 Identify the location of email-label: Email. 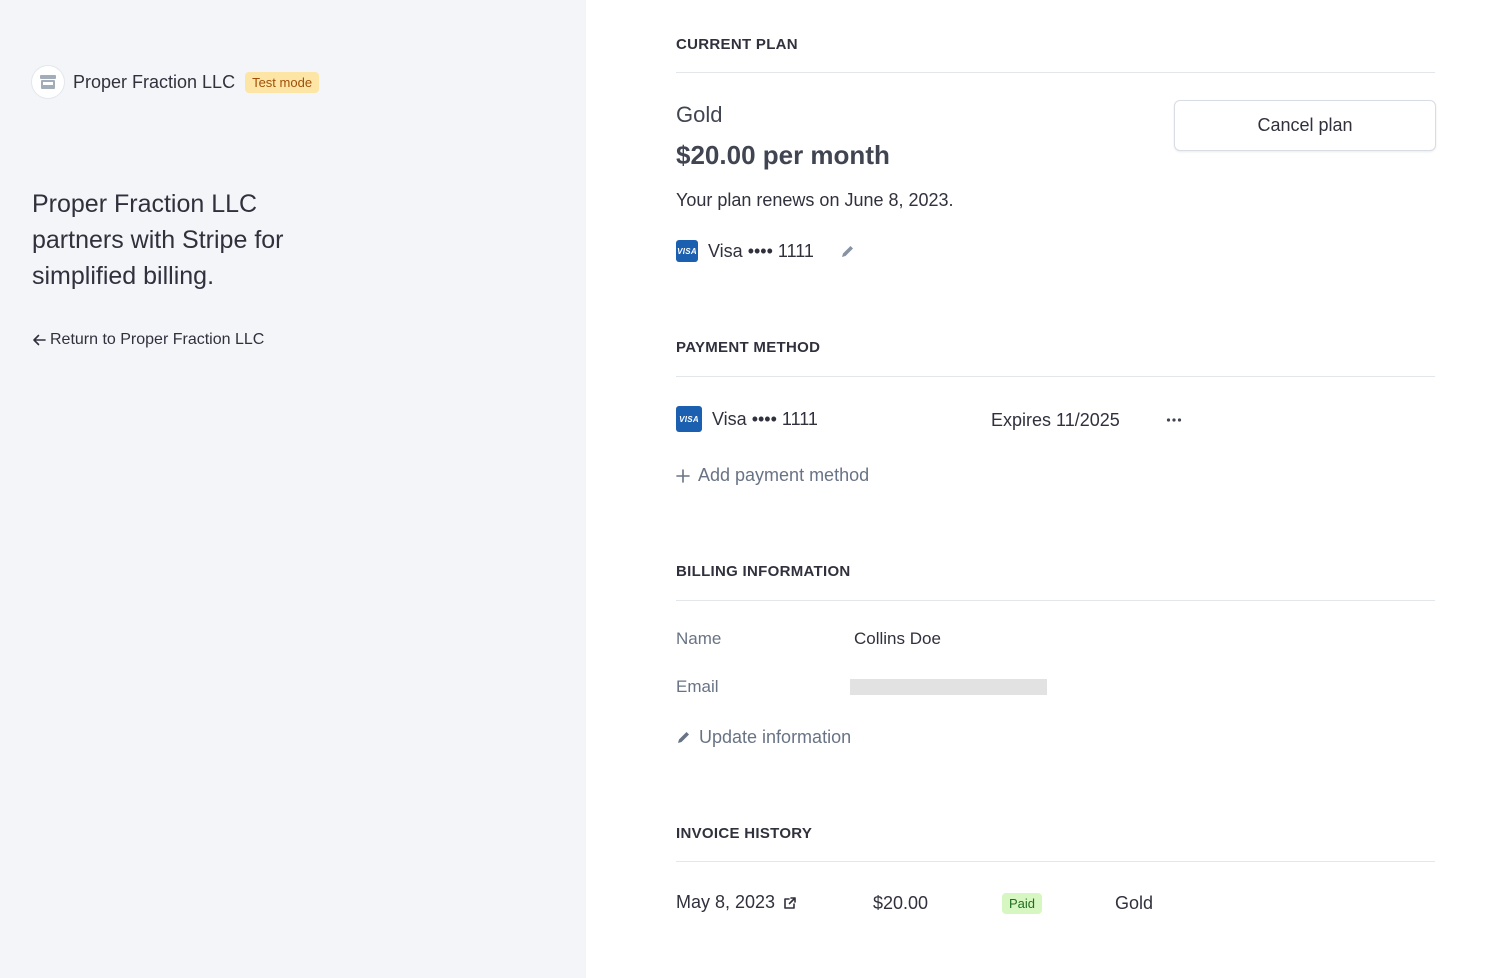
(697, 686).